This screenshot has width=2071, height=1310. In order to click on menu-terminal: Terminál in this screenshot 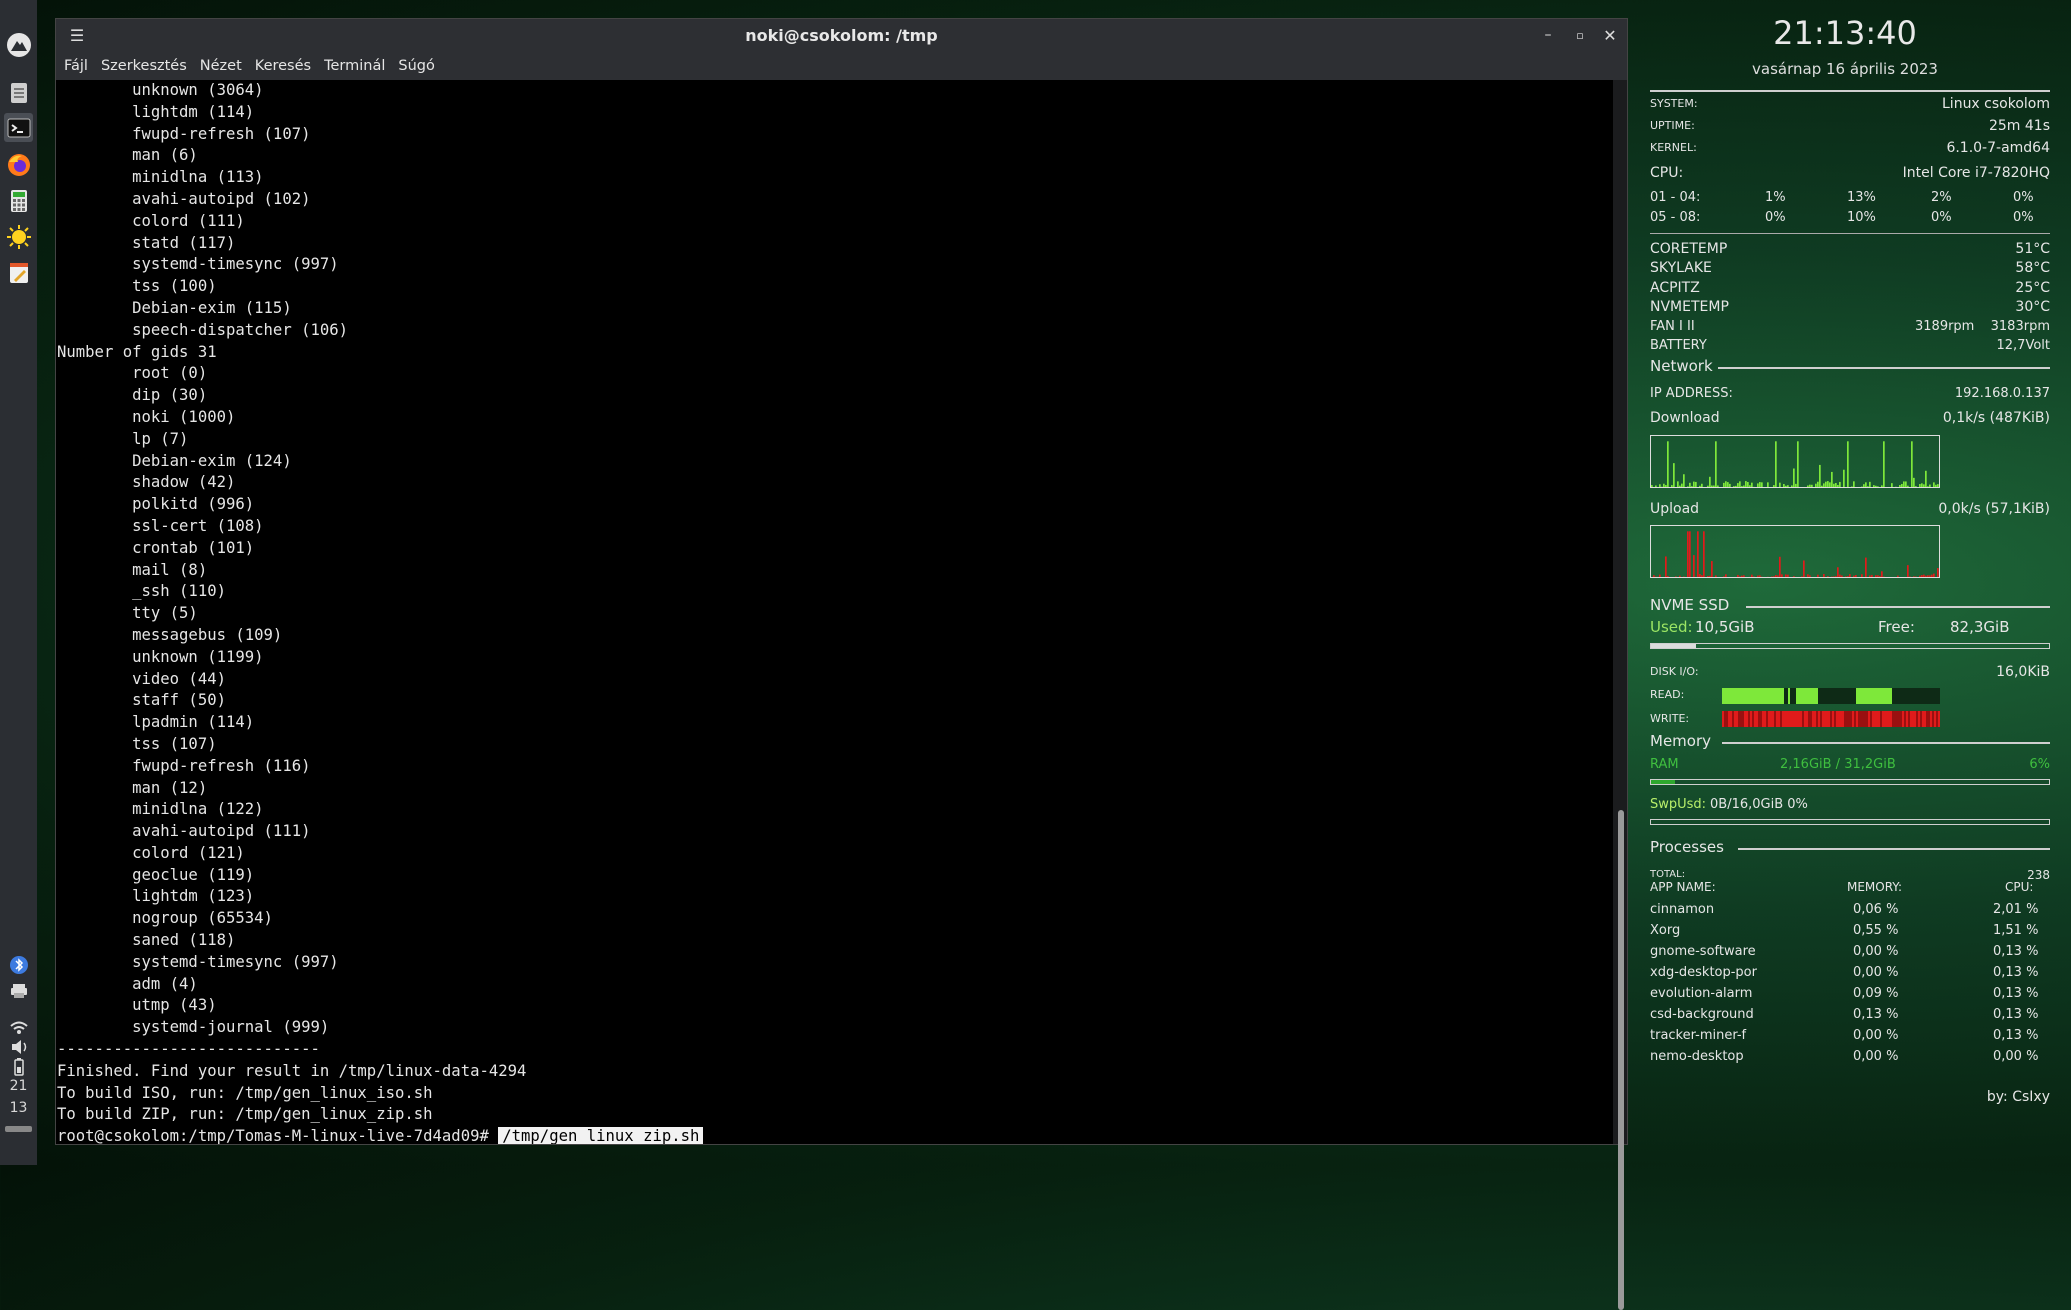, I will do `click(350, 66)`.